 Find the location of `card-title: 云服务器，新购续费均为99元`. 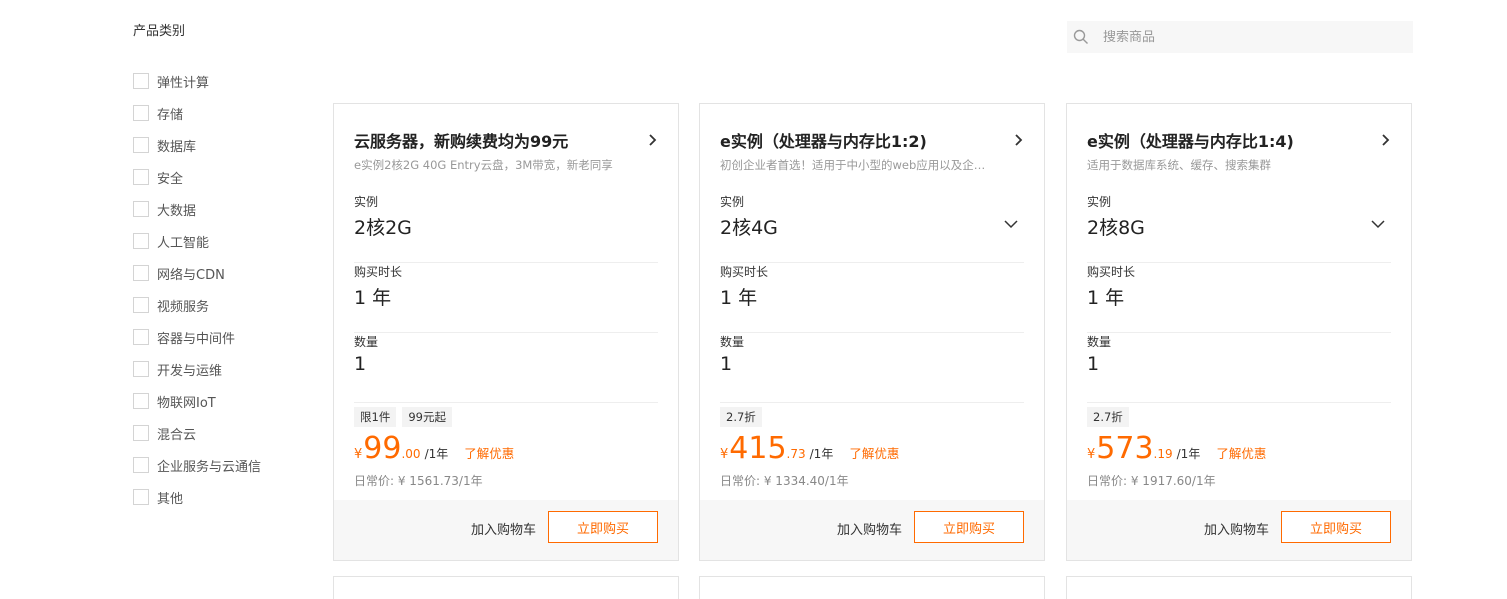

card-title: 云服务器，新购续费均为99元 is located at coordinates (461, 141).